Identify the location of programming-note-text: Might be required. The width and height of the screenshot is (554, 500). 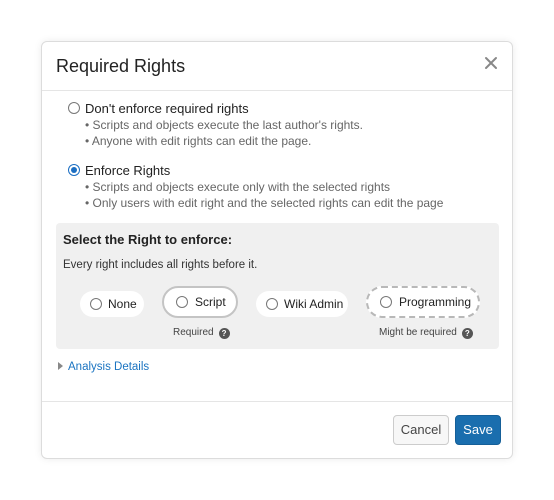
(418, 332).